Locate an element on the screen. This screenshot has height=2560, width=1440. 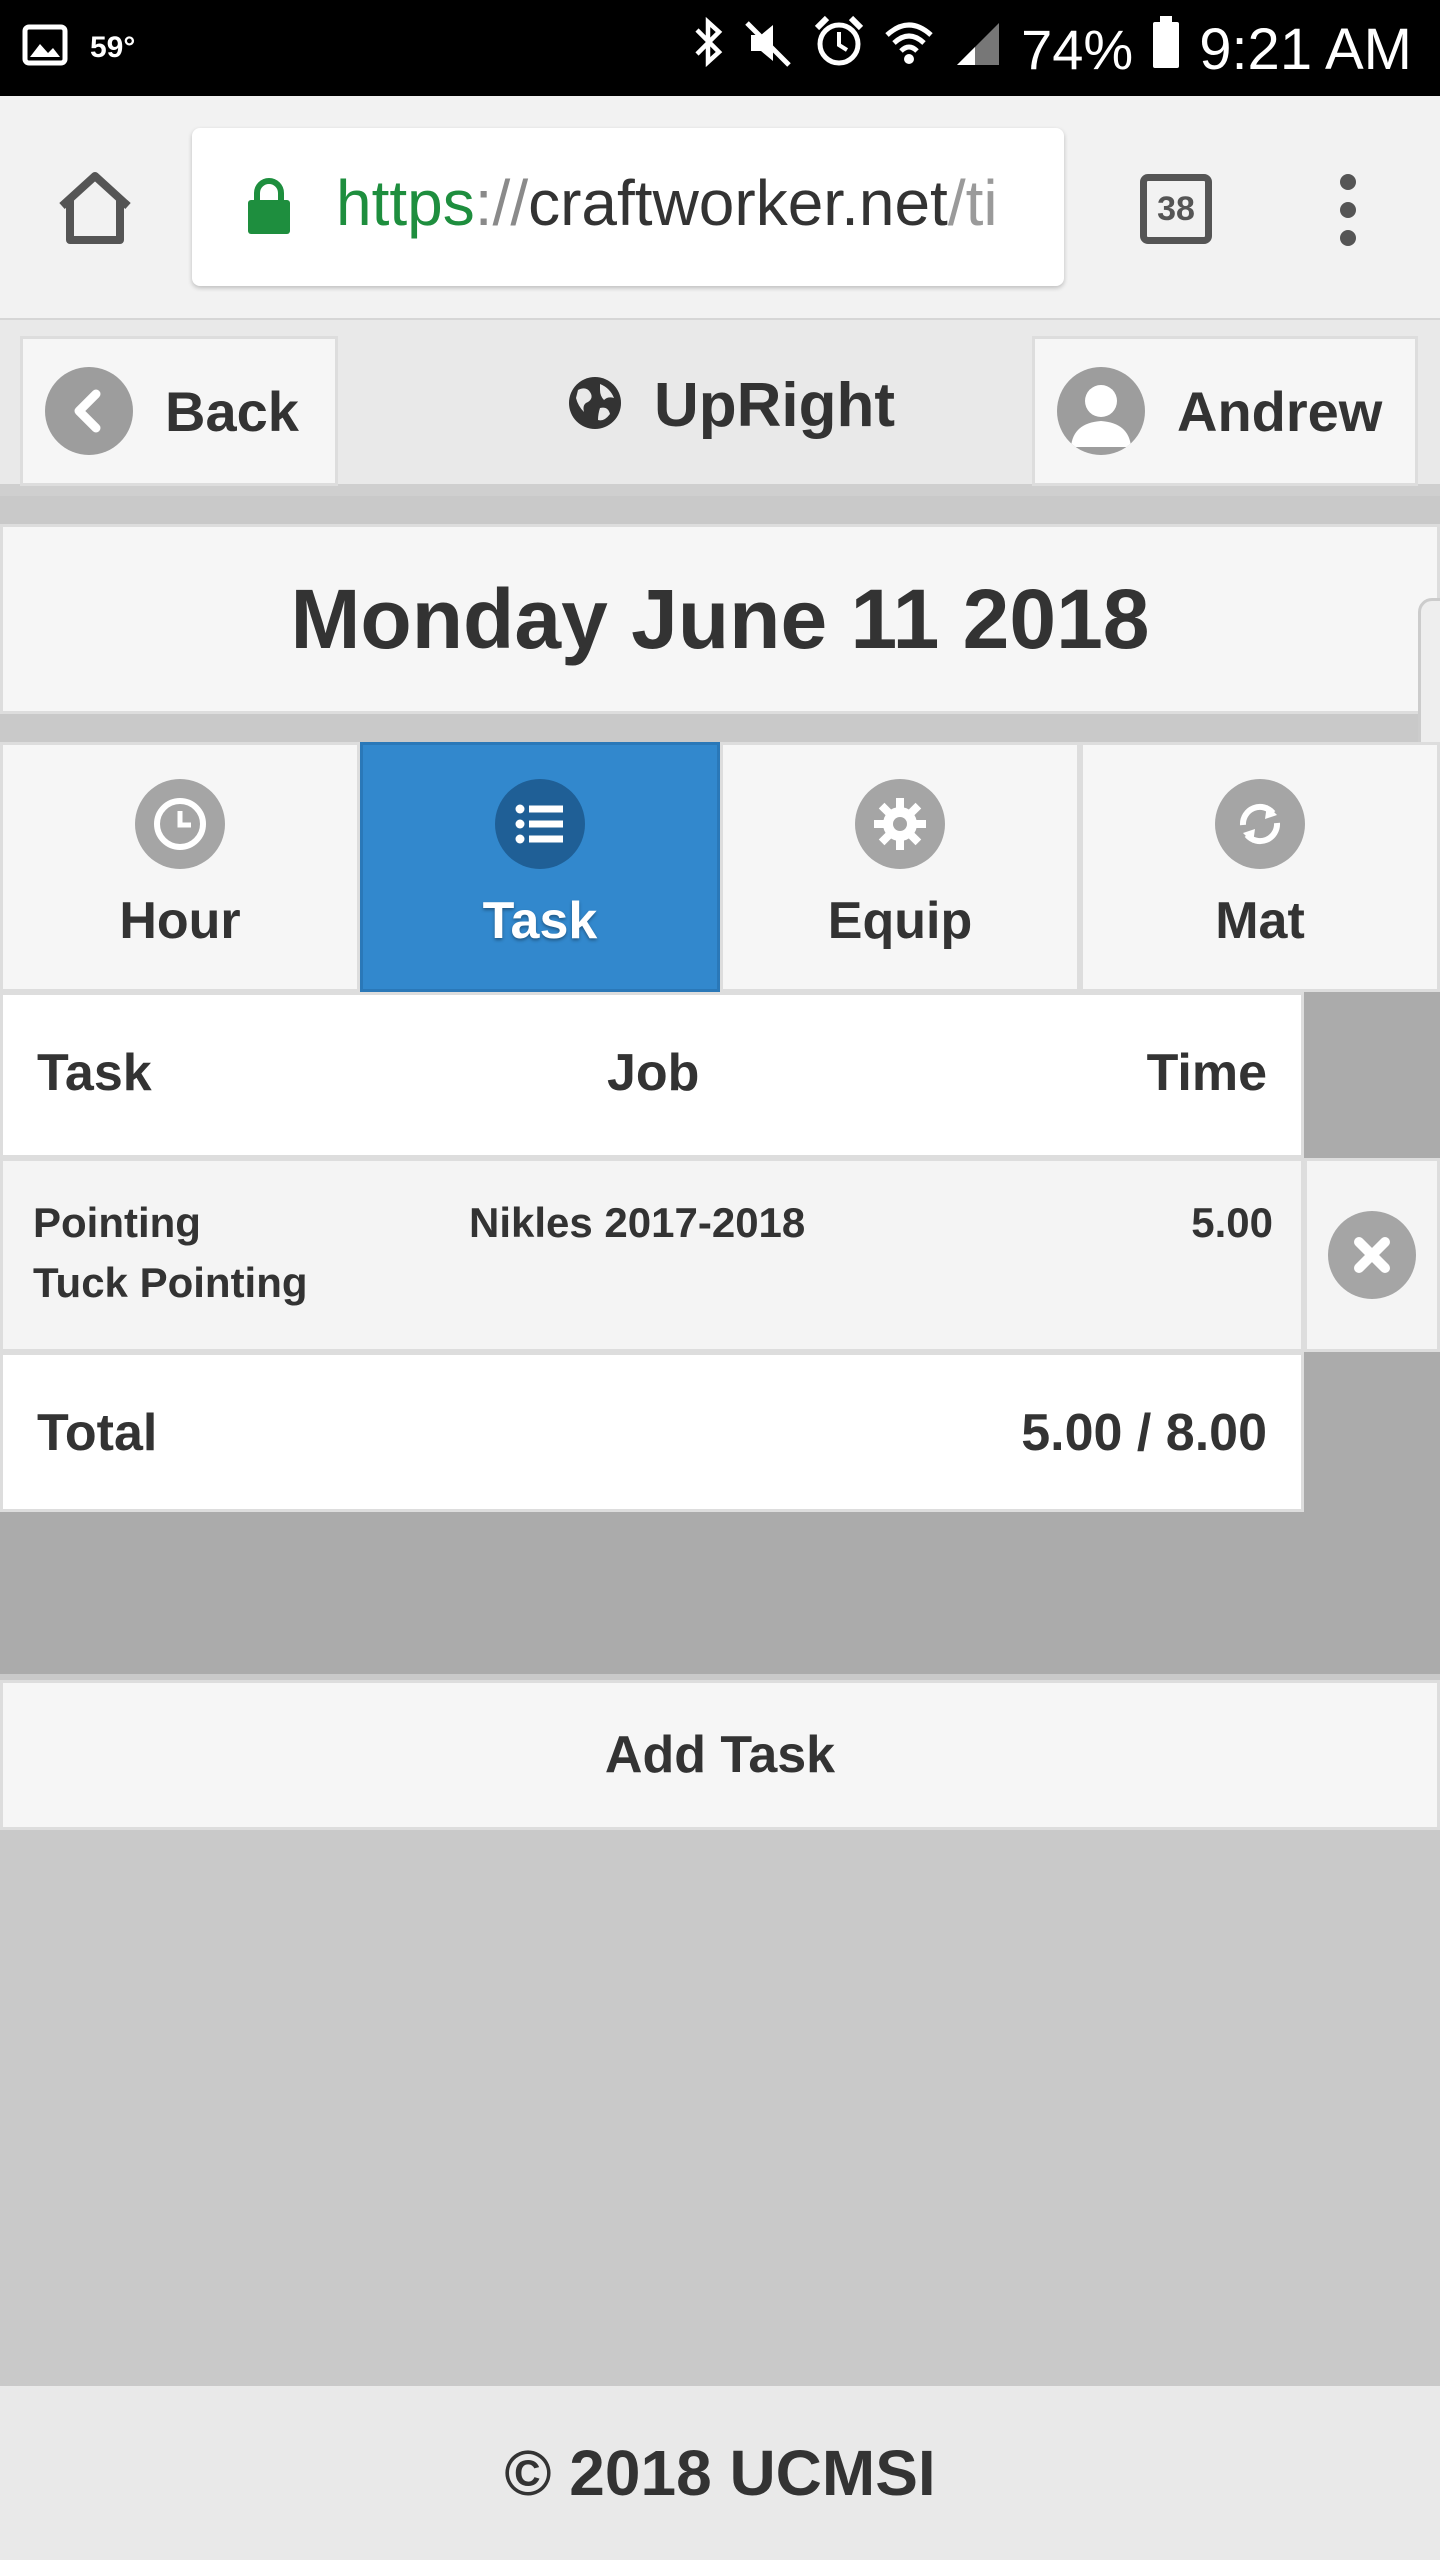
wifi-icon is located at coordinates (909, 49).